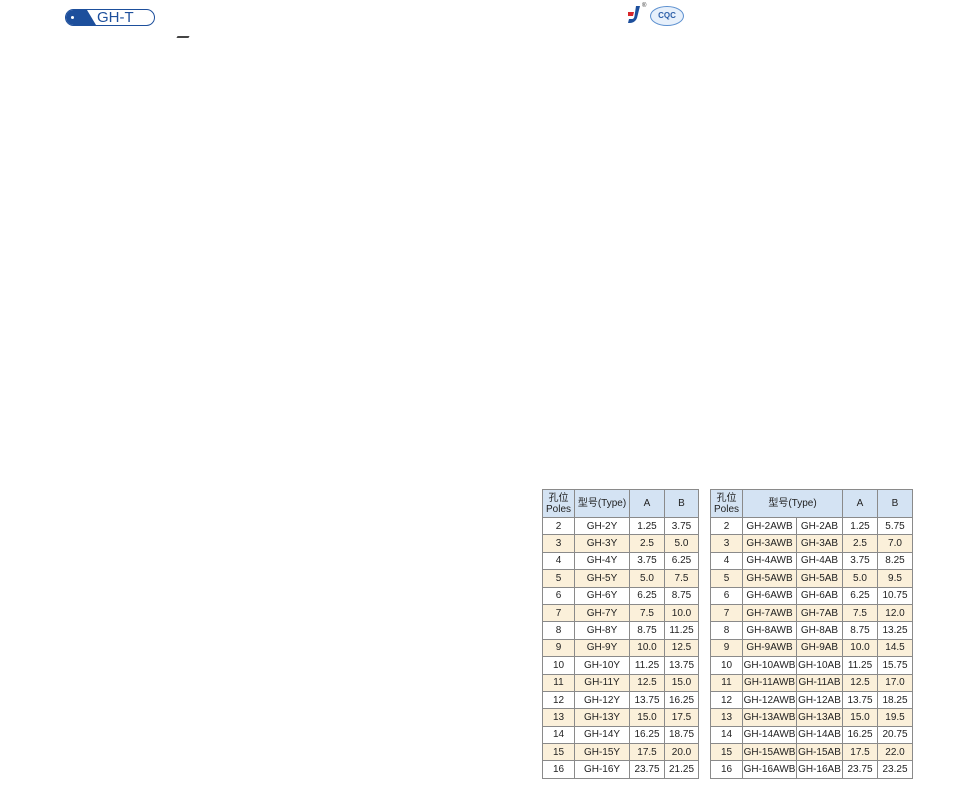 Image resolution: width=960 pixels, height=801 pixels. I want to click on table-cell: 13.25, so click(895, 630).